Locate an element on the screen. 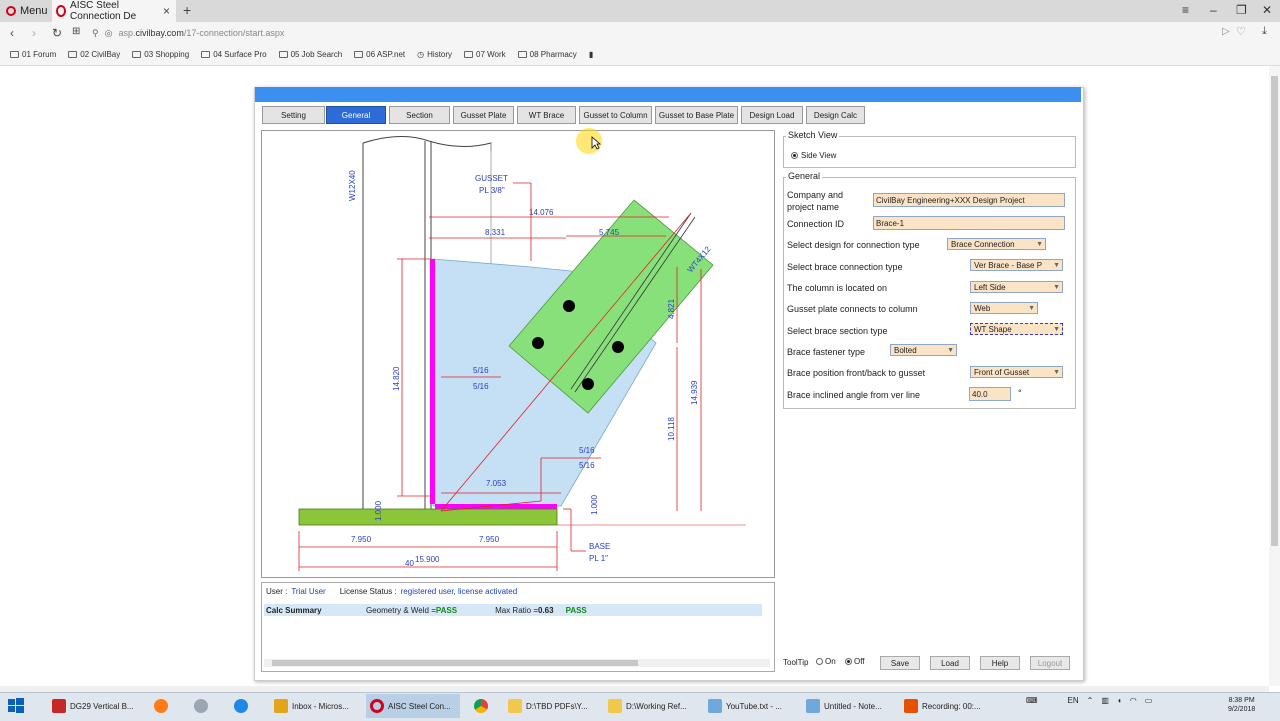  side-view-radio: Side View is located at coordinates (813, 155).